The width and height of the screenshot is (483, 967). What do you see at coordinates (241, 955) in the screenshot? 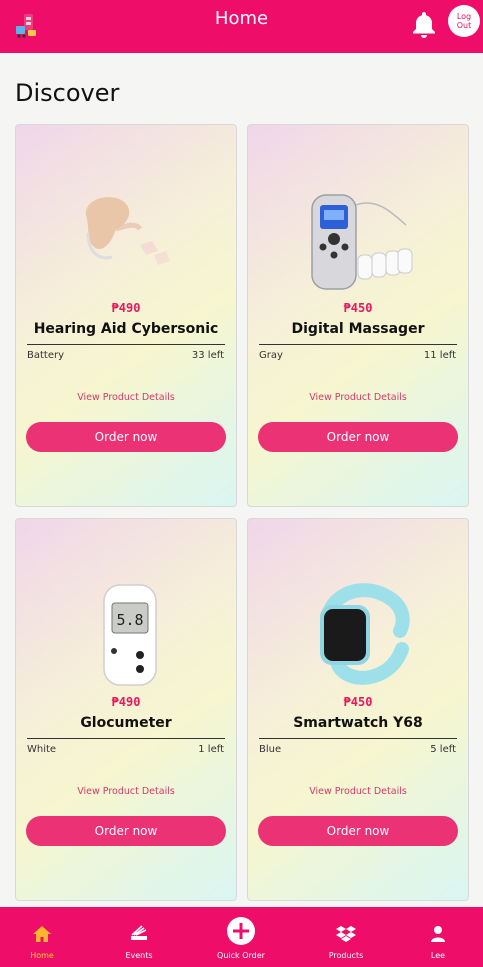
I see `nav-label: Quick Order` at bounding box center [241, 955].